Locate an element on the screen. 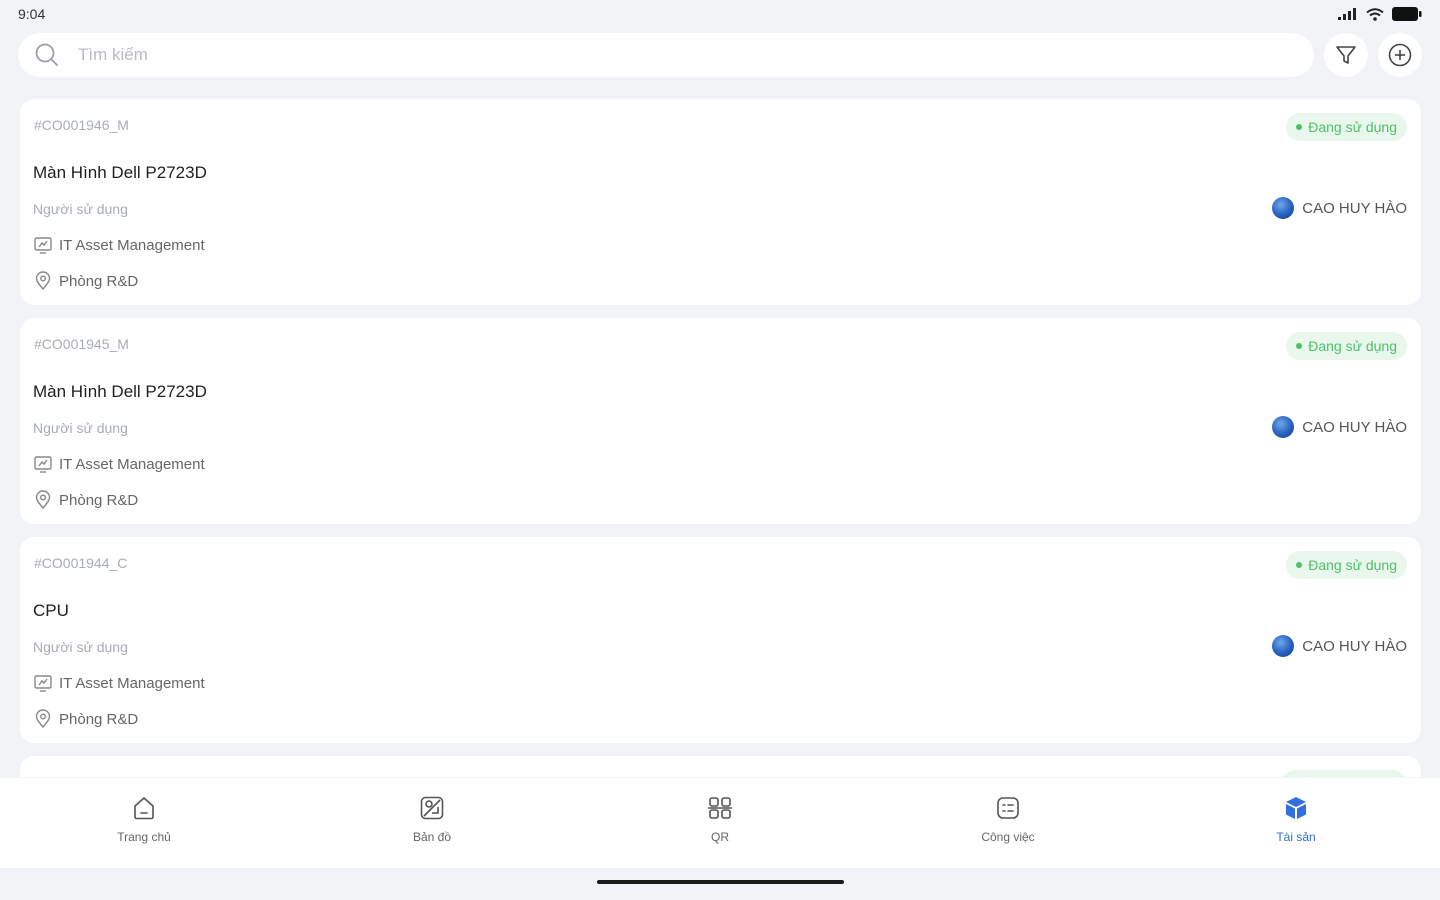  nav-label: Trang chủ is located at coordinates (144, 837).